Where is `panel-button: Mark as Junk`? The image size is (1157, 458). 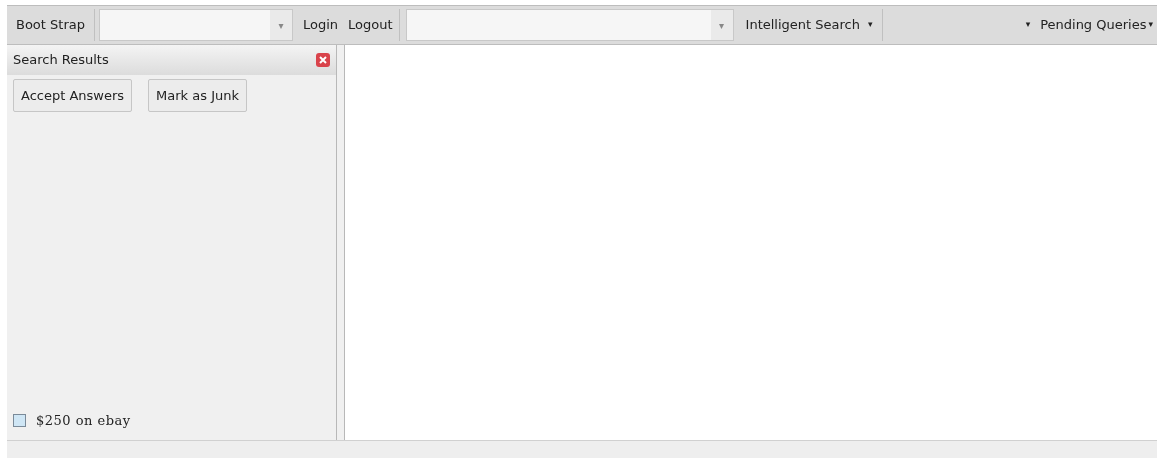 panel-button: Mark as Junk is located at coordinates (197, 95).